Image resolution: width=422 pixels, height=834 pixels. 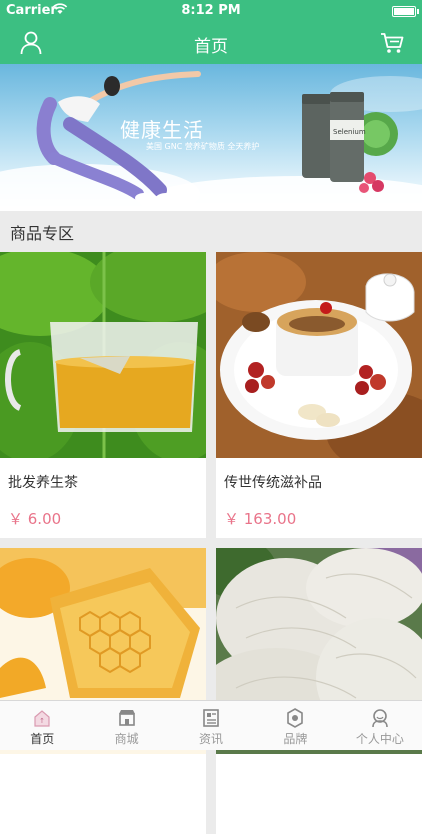 I want to click on store-icon, so click(x=127, y=718).